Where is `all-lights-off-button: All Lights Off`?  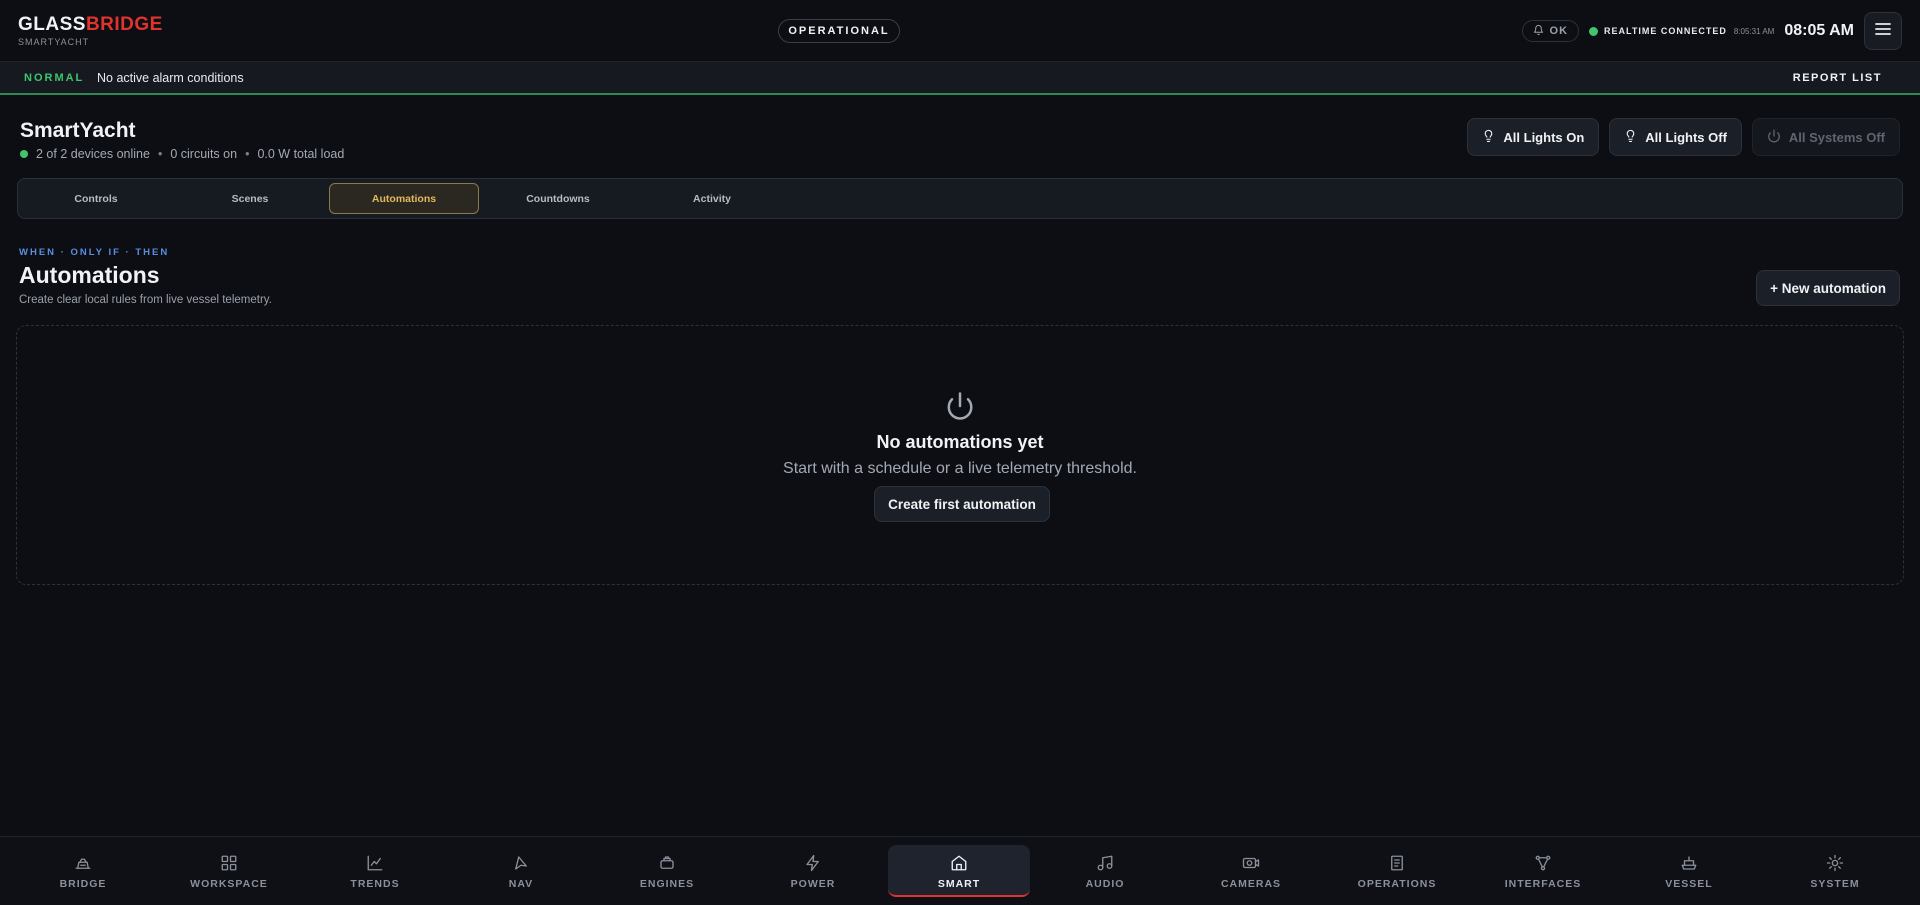 all-lights-off-button: All Lights Off is located at coordinates (1675, 137).